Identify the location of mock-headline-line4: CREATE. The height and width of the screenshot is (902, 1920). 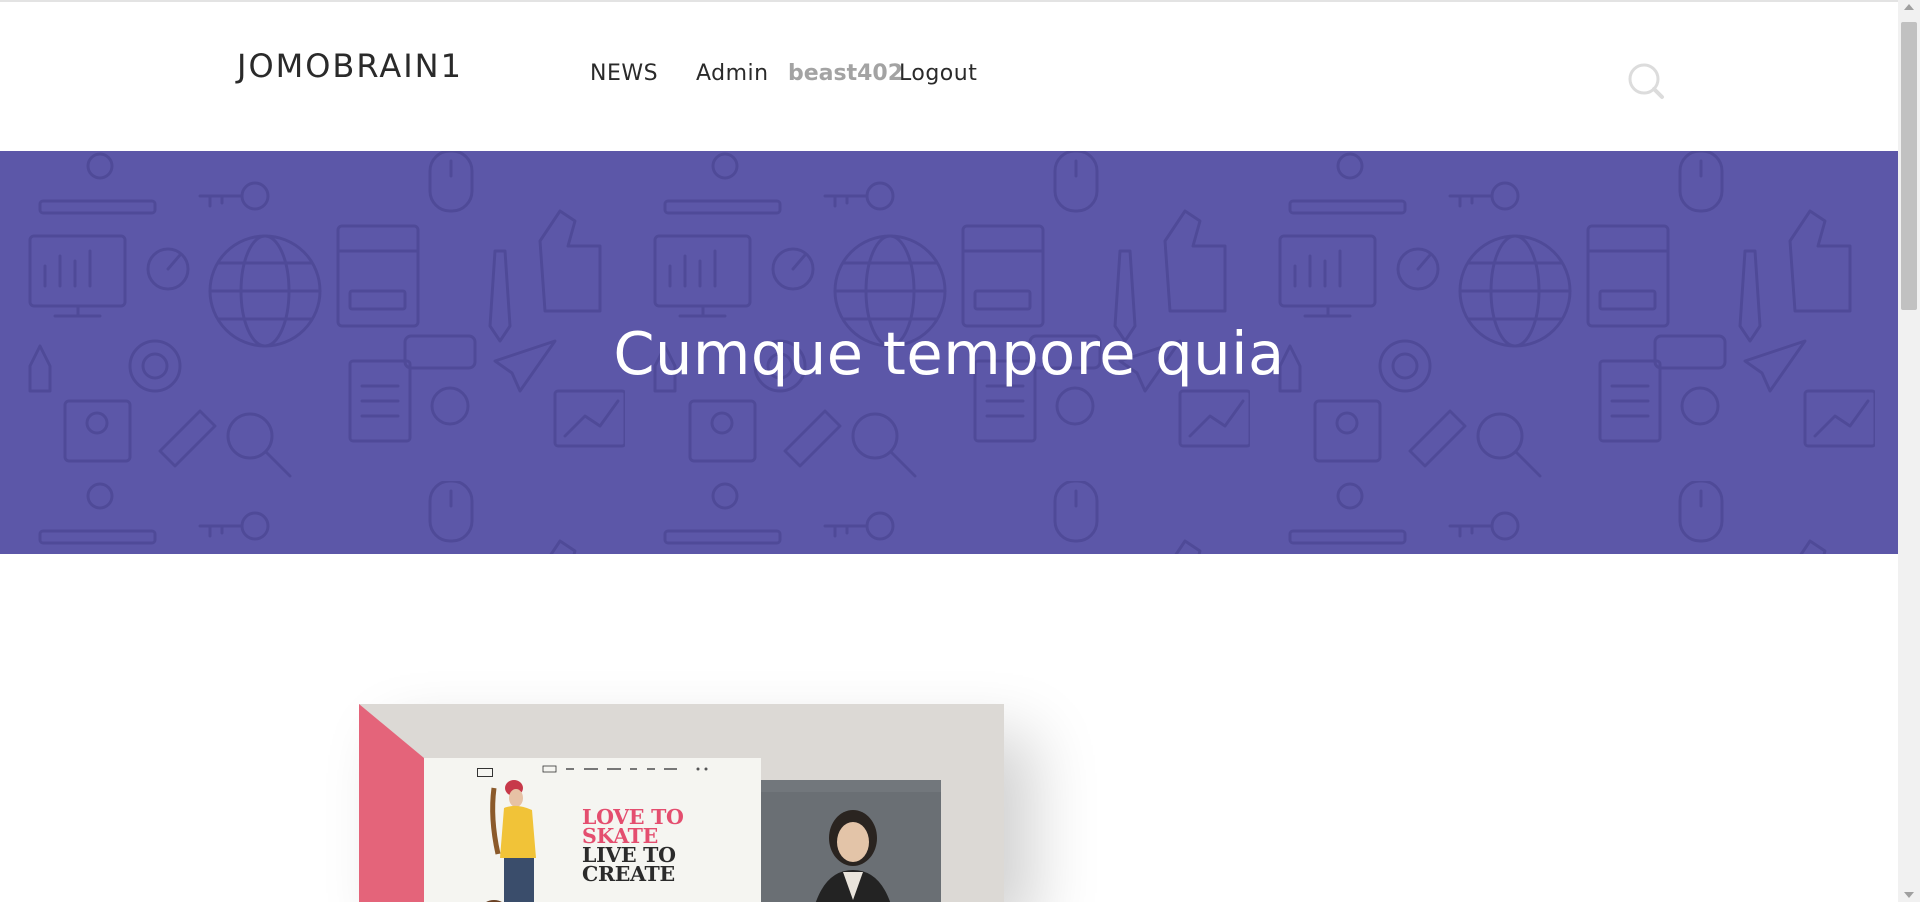
(628, 874).